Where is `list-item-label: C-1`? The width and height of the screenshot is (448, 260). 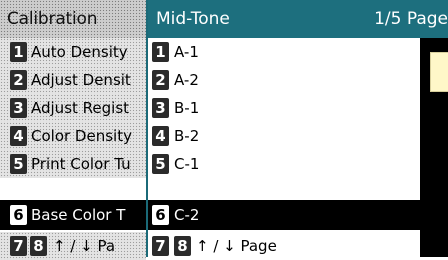
list-item-label: C-1 is located at coordinates (187, 164).